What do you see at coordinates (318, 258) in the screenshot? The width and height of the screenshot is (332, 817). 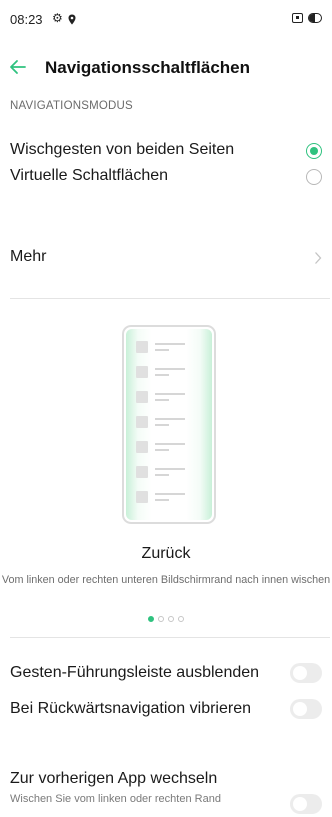 I see `chevron-right-icon` at bounding box center [318, 258].